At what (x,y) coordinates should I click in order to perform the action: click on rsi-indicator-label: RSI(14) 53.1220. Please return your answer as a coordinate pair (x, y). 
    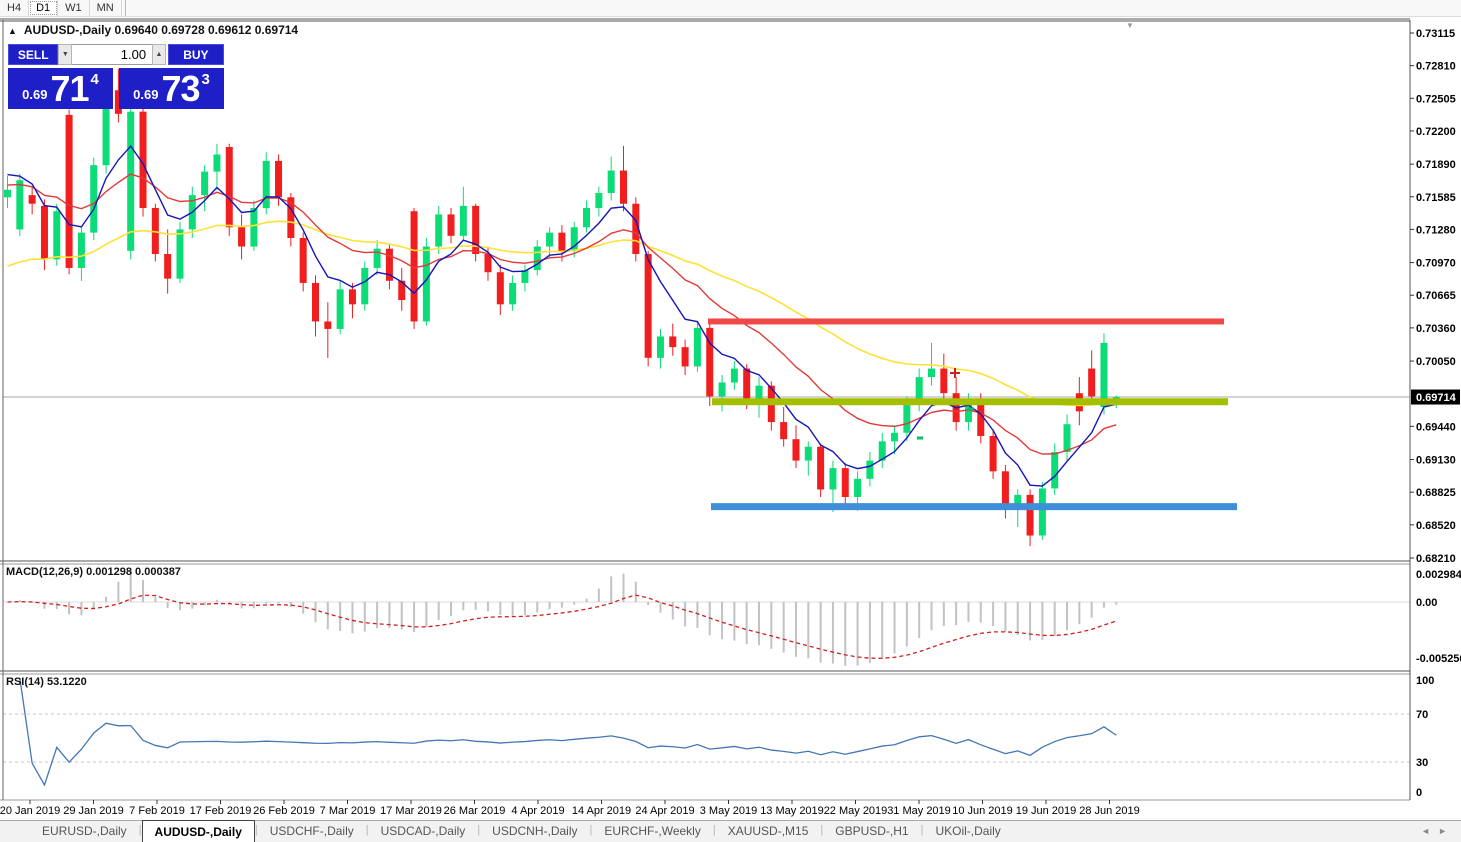
    Looking at the image, I should click on (46, 682).